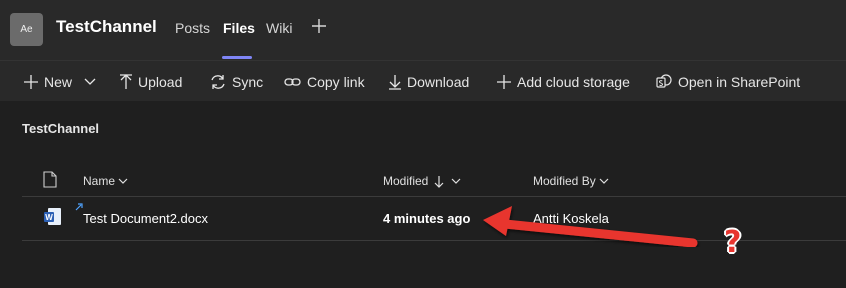  I want to click on file-type-column-icon, so click(50, 179).